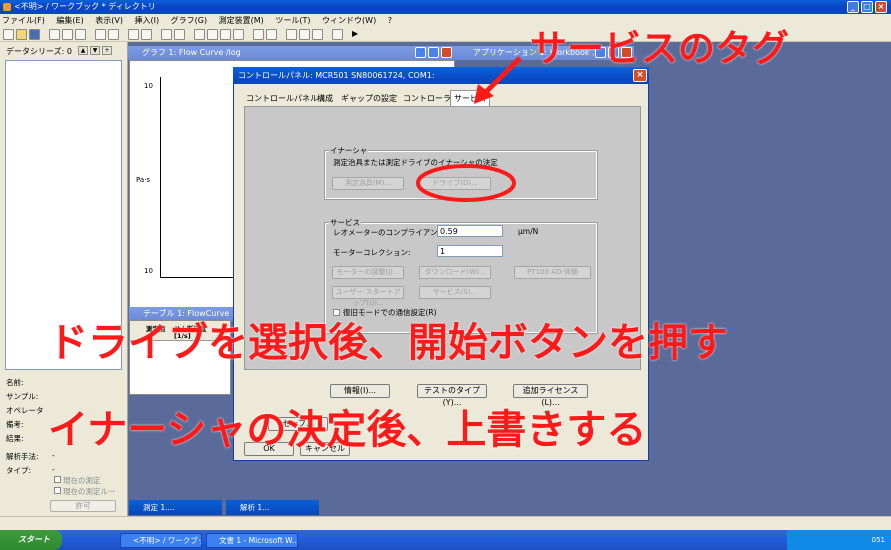  I want to click on system-tray: 051, so click(839, 540).